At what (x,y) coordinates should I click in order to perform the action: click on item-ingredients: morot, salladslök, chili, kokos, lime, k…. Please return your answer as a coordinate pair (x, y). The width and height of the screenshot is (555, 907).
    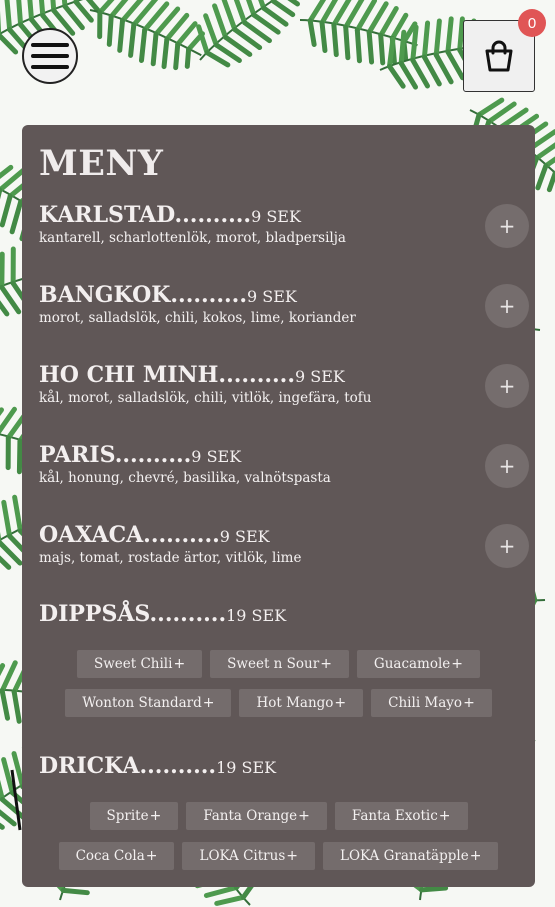
    Looking at the image, I should click on (197, 318).